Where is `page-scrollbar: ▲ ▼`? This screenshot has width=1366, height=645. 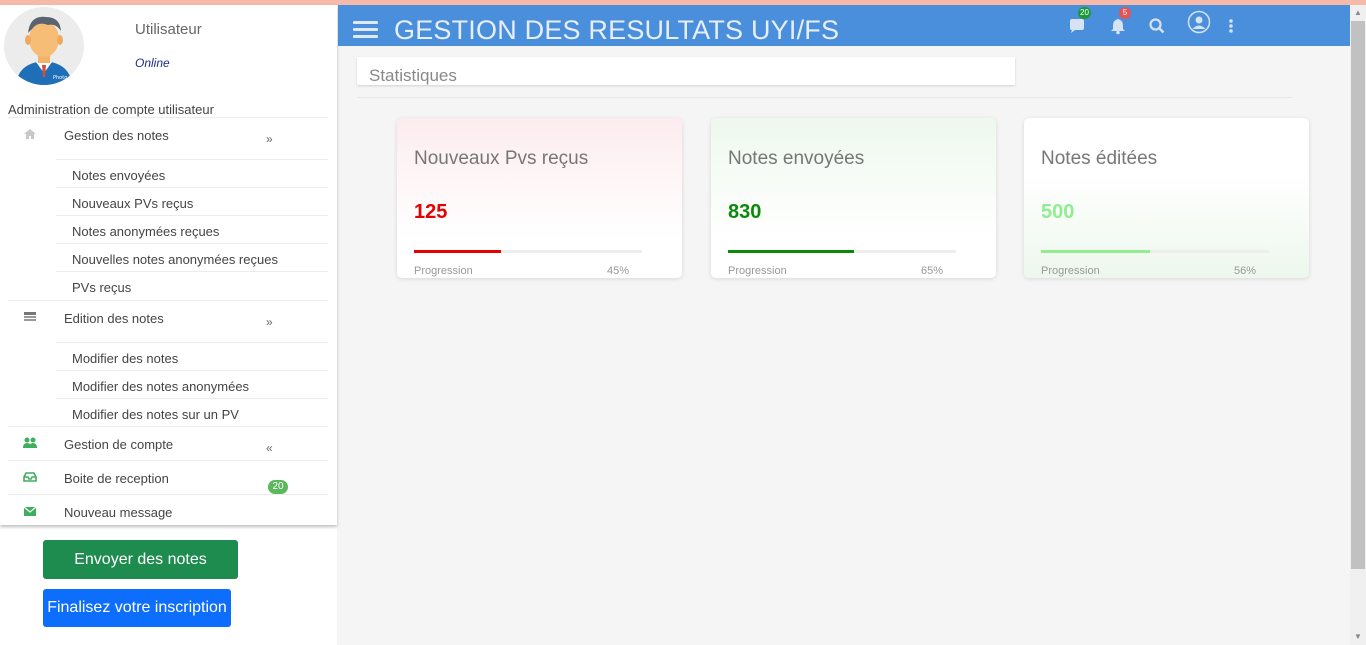 page-scrollbar: ▲ ▼ is located at coordinates (1358, 325).